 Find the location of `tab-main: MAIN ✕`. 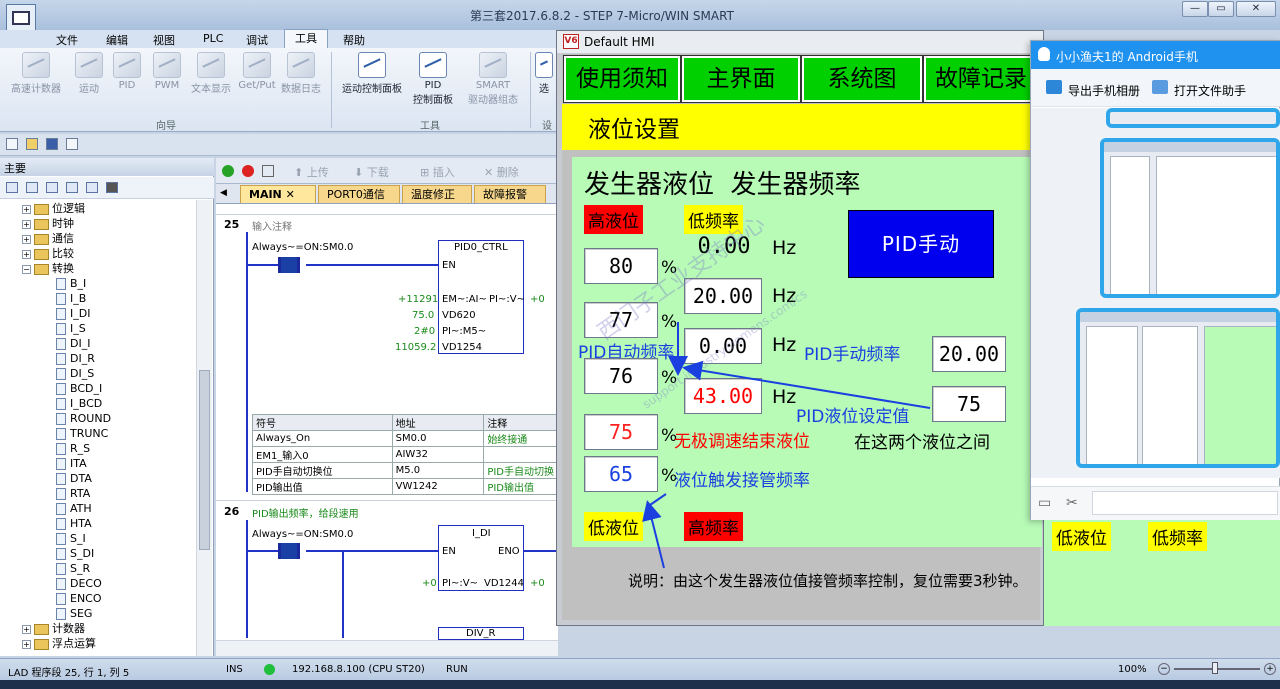

tab-main: MAIN ✕ is located at coordinates (278, 194).